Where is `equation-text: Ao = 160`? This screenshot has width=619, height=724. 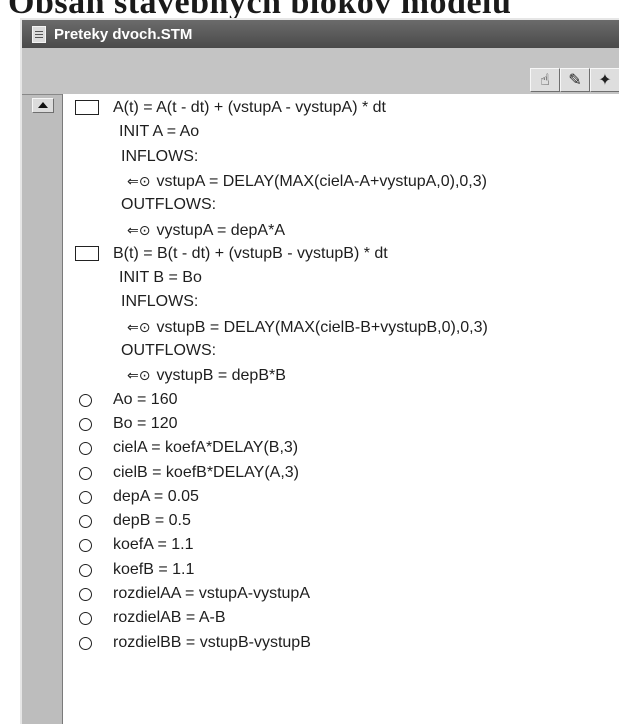 equation-text: Ao = 160 is located at coordinates (145, 399).